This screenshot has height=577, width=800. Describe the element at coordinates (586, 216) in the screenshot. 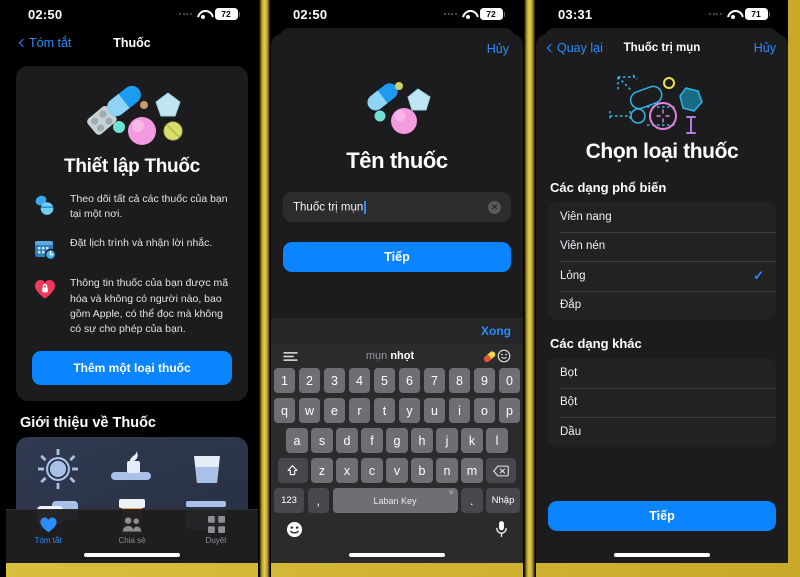

I see `list-item-label: Viên nang` at that location.